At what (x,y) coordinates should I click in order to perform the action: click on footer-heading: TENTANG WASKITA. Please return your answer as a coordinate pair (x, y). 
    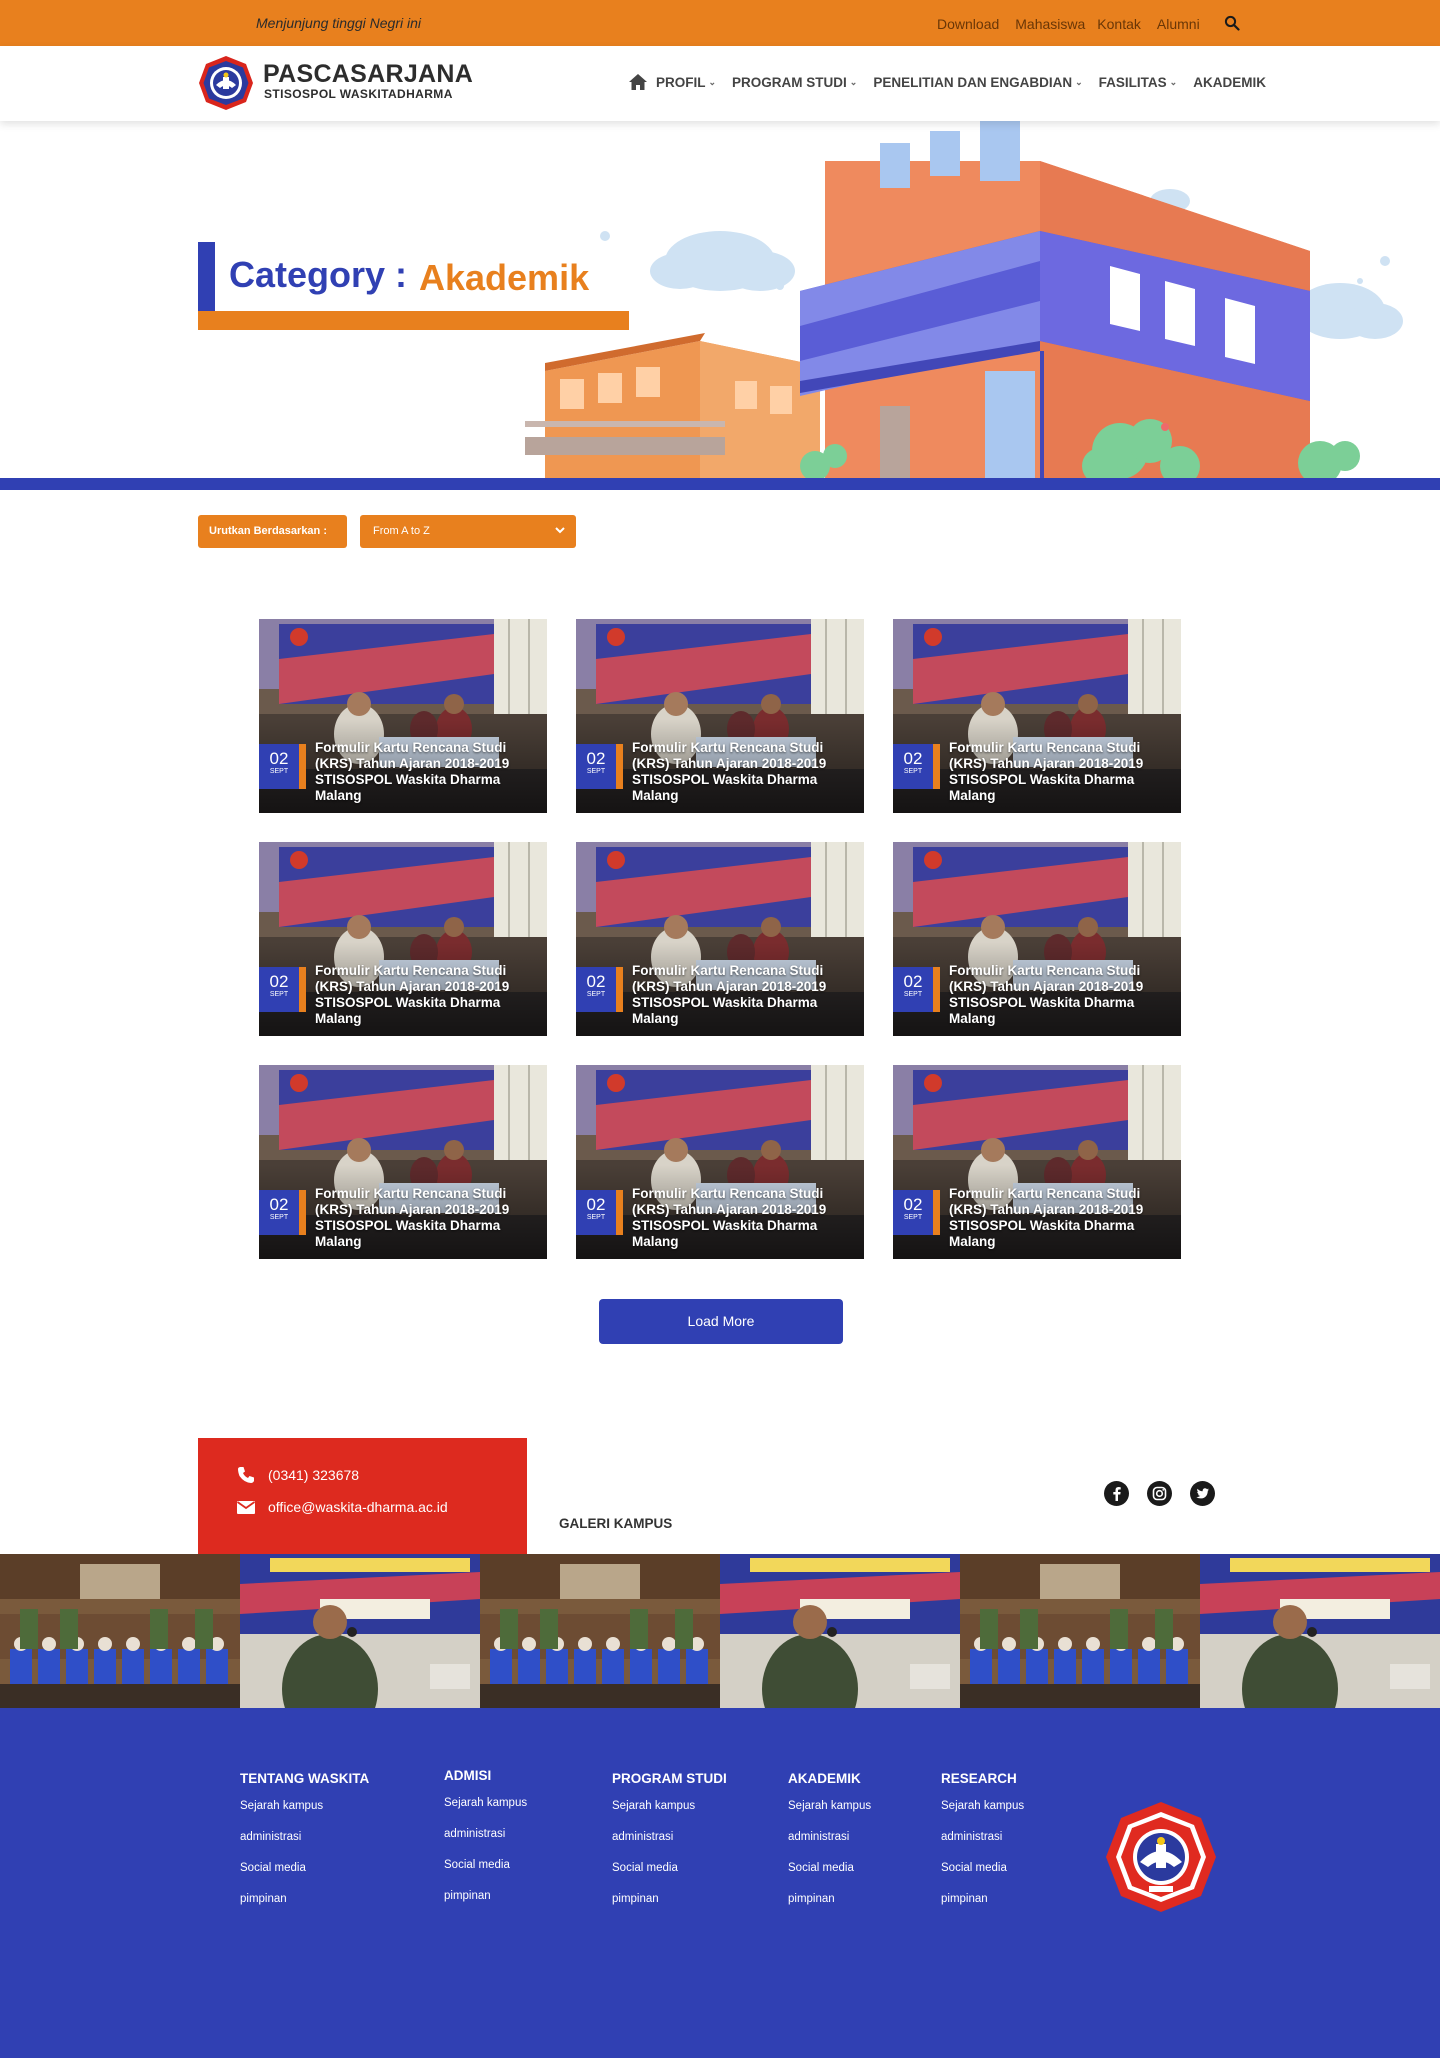
    Looking at the image, I should click on (305, 1778).